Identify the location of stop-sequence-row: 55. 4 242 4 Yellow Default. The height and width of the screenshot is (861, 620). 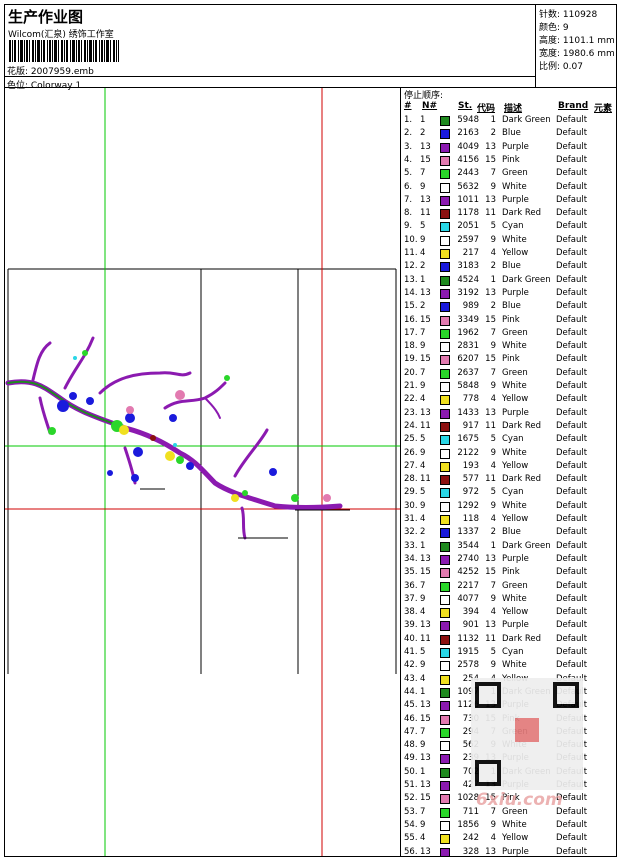
(509, 839).